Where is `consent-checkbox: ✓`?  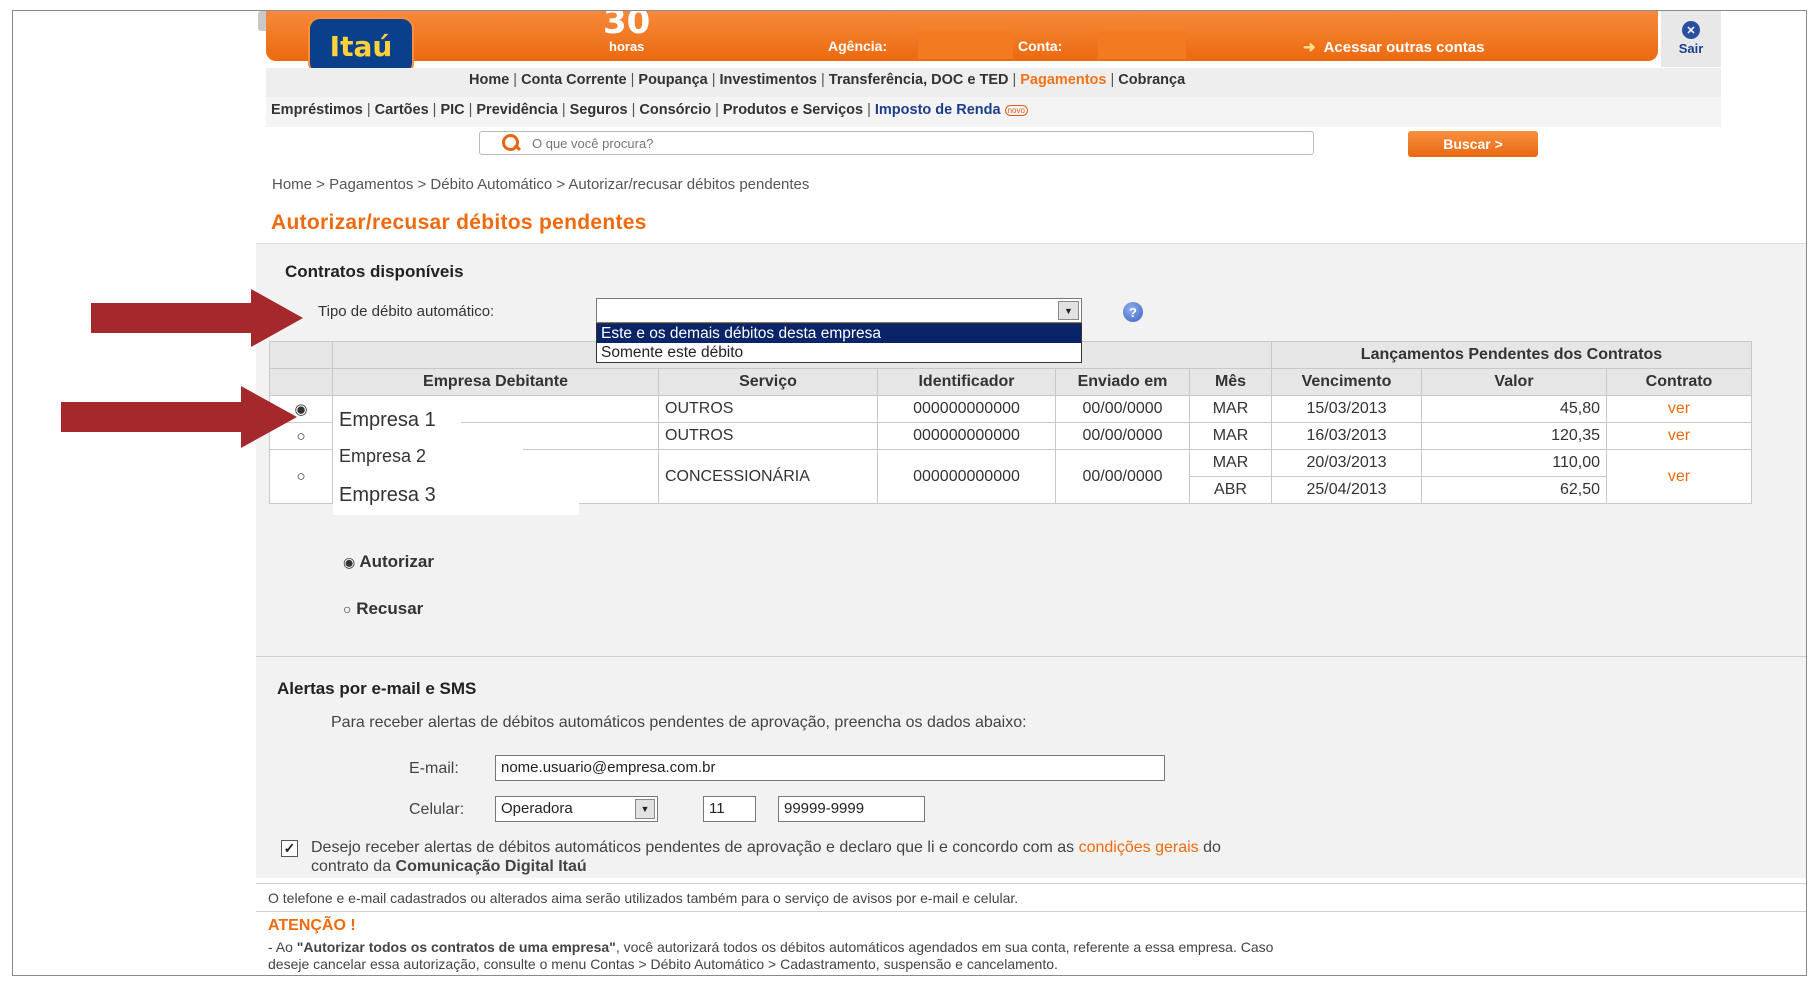 consent-checkbox: ✓ is located at coordinates (289, 848).